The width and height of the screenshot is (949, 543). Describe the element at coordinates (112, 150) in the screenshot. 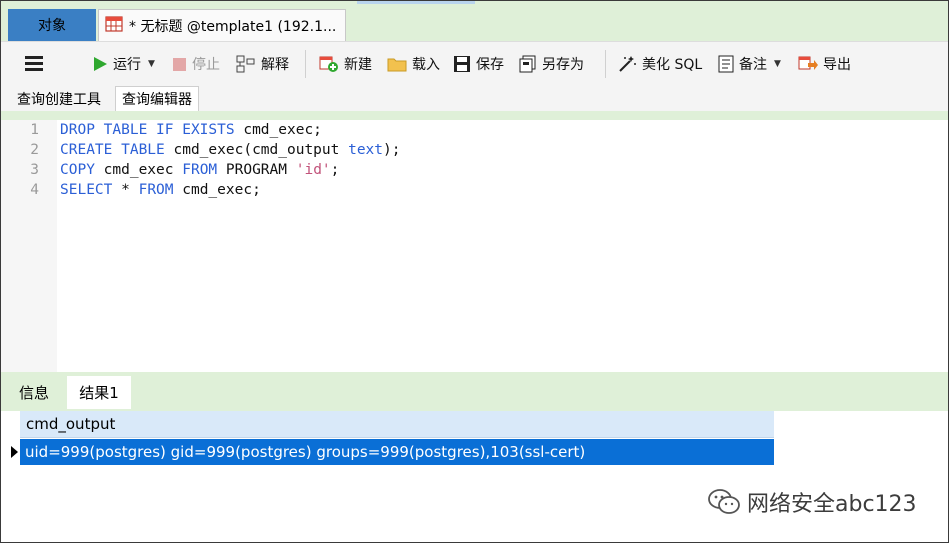

I see `sql-keyword: CREATE TABLE` at that location.